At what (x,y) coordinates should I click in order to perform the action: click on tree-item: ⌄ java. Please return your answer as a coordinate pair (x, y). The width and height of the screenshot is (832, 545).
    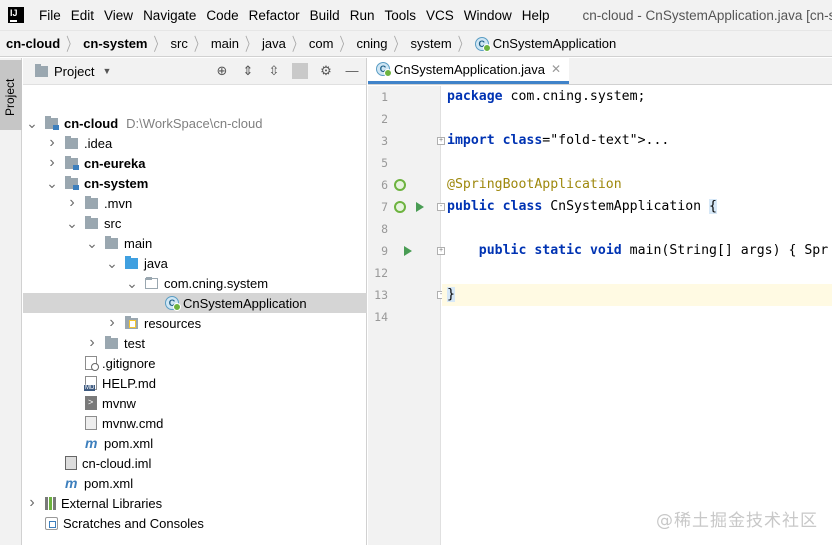
    Looking at the image, I should click on (195, 263).